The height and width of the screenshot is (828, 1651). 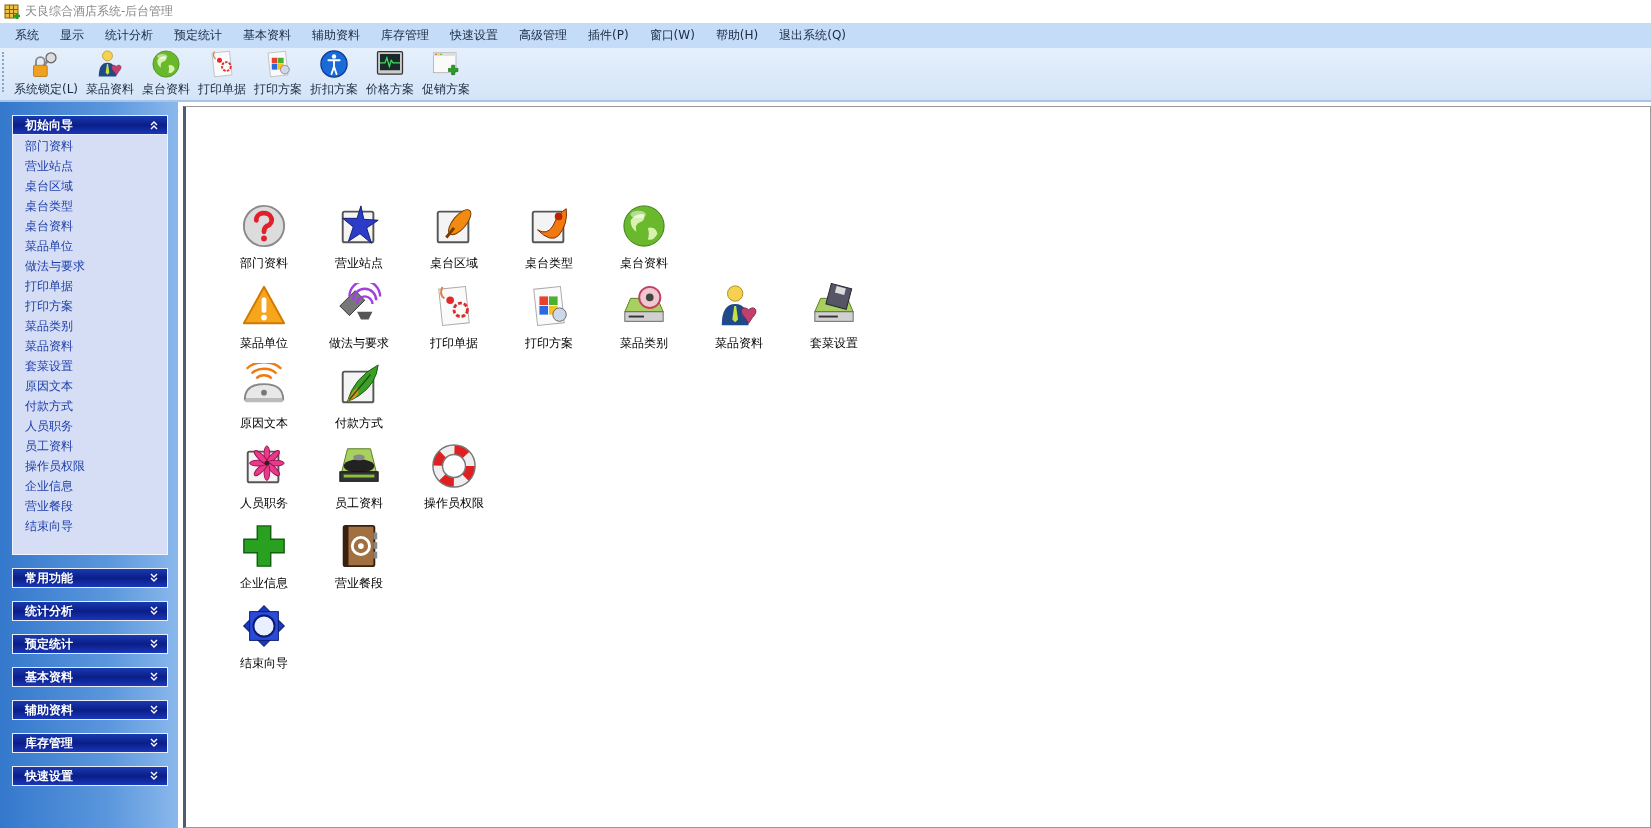 What do you see at coordinates (548, 243) in the screenshot?
I see `launcher-item: 桌台类型` at bounding box center [548, 243].